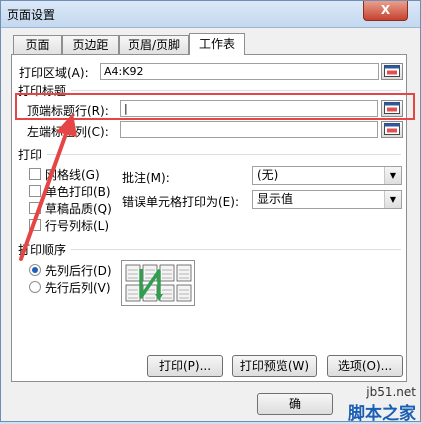 This screenshot has height=424, width=421. Describe the element at coordinates (295, 404) in the screenshot. I see `ok-button: 确` at that location.